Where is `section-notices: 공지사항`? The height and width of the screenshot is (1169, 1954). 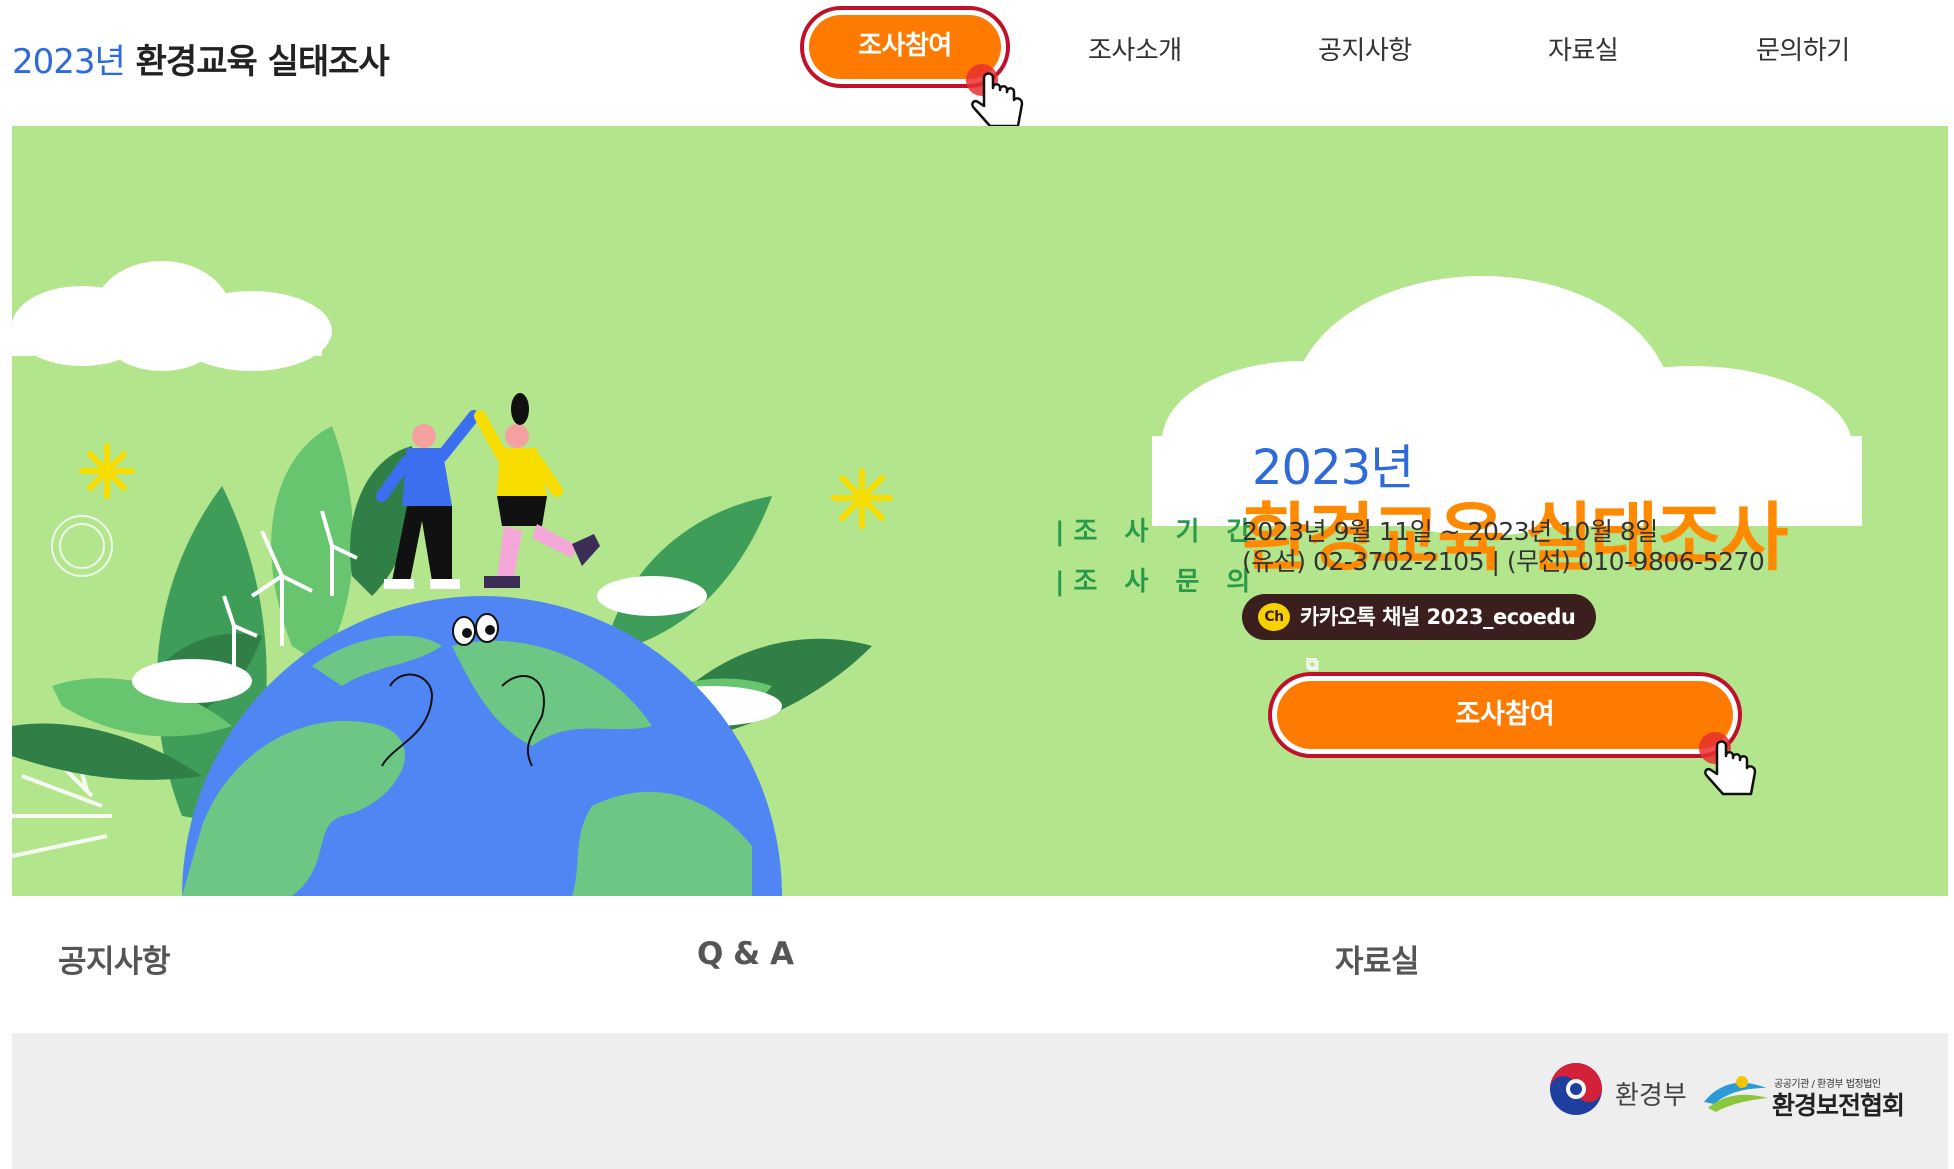
section-notices: 공지사항 is located at coordinates (114, 958).